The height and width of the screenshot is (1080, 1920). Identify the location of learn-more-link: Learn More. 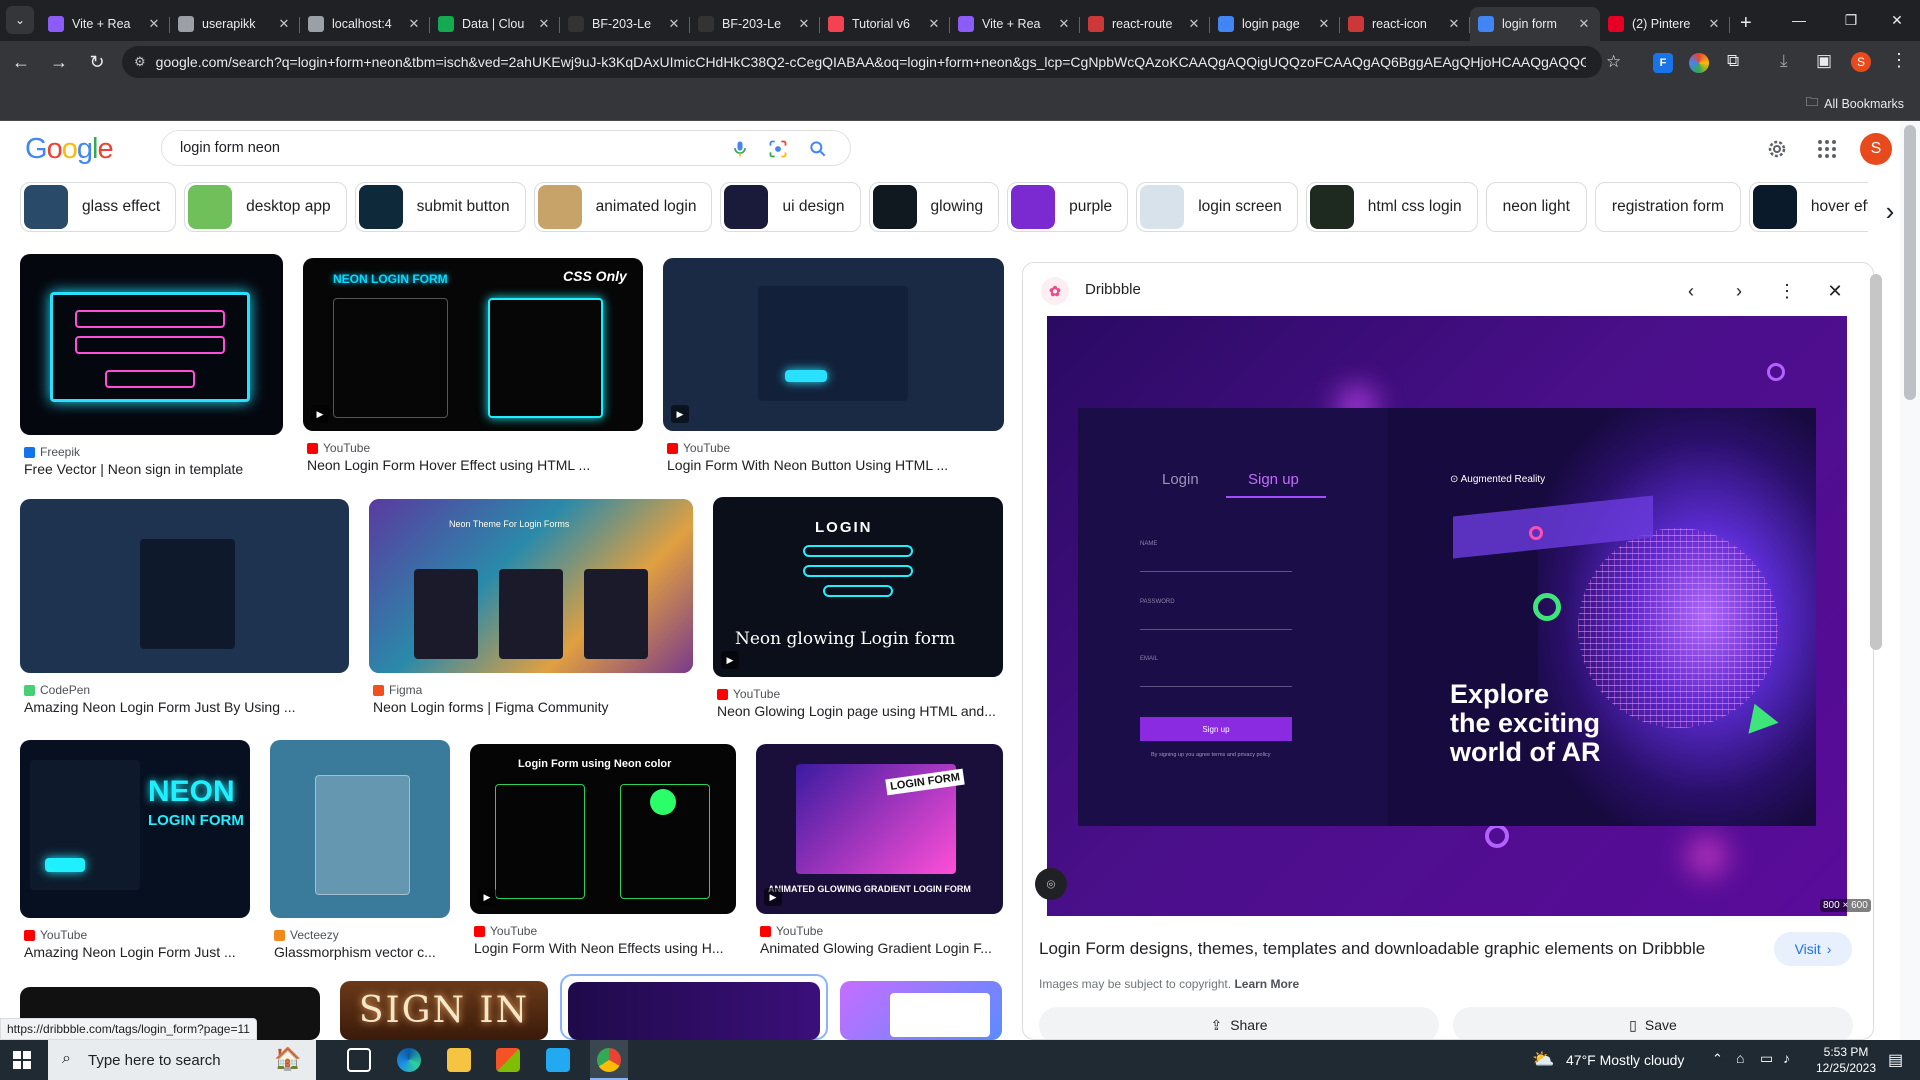
(1266, 984).